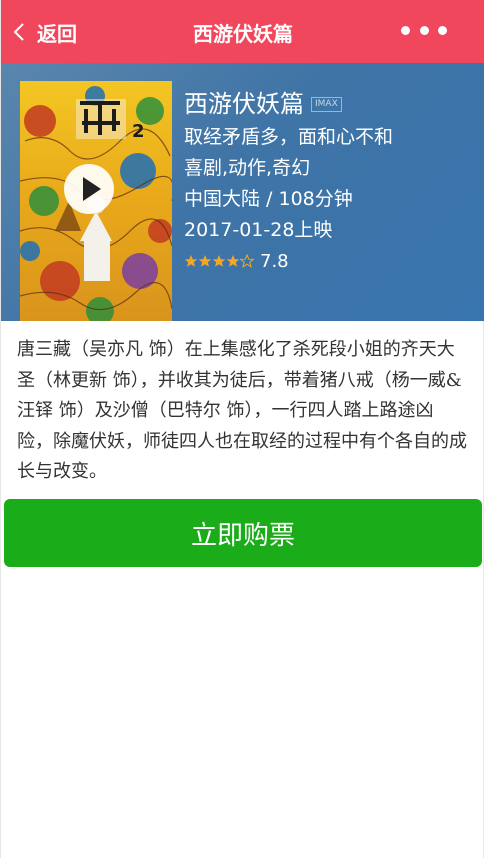 The width and height of the screenshot is (484, 858). What do you see at coordinates (57, 33) in the screenshot?
I see `back-label: 返回` at bounding box center [57, 33].